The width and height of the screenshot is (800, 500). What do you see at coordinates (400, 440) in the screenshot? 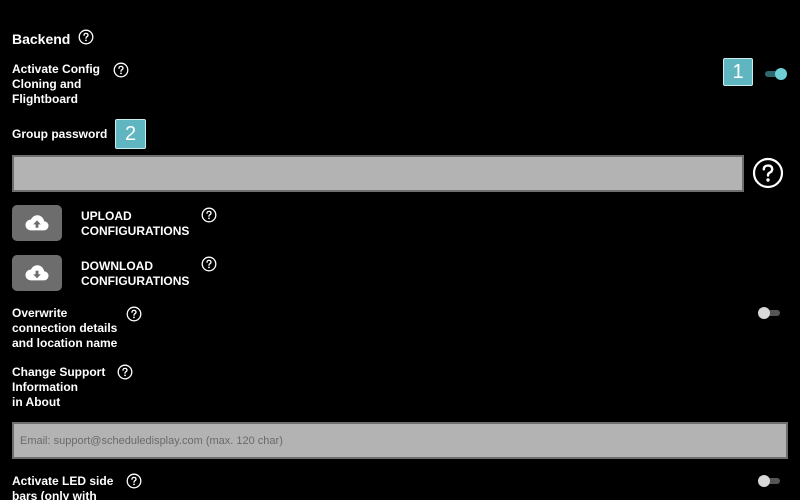
I see `support-email-input` at bounding box center [400, 440].